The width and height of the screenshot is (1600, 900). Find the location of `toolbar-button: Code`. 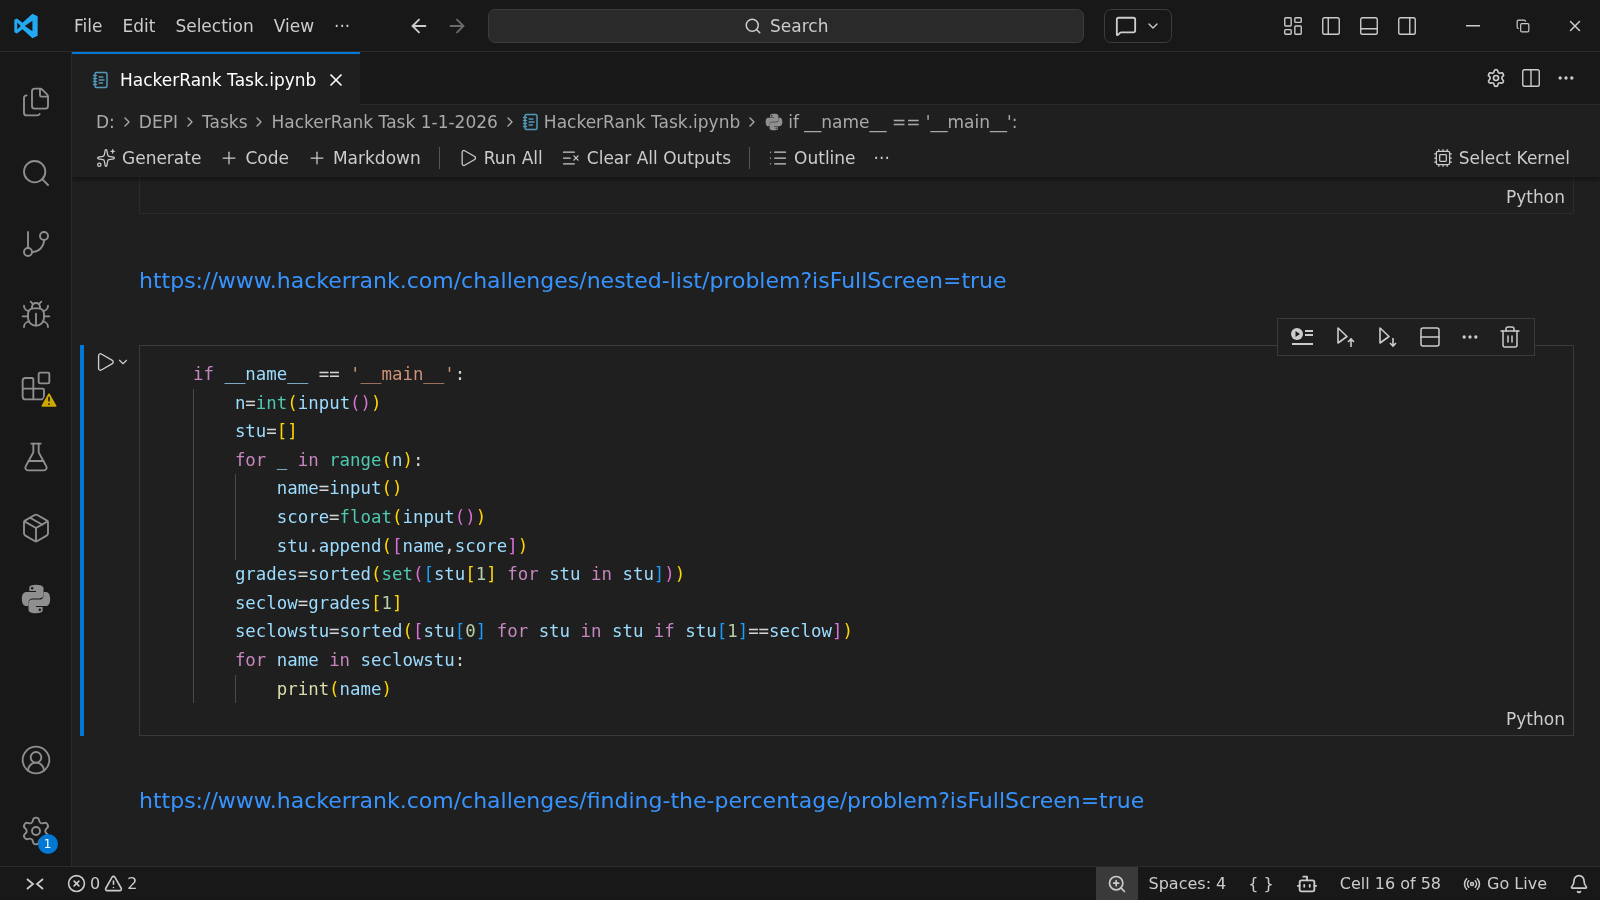

toolbar-button: Code is located at coordinates (254, 158).